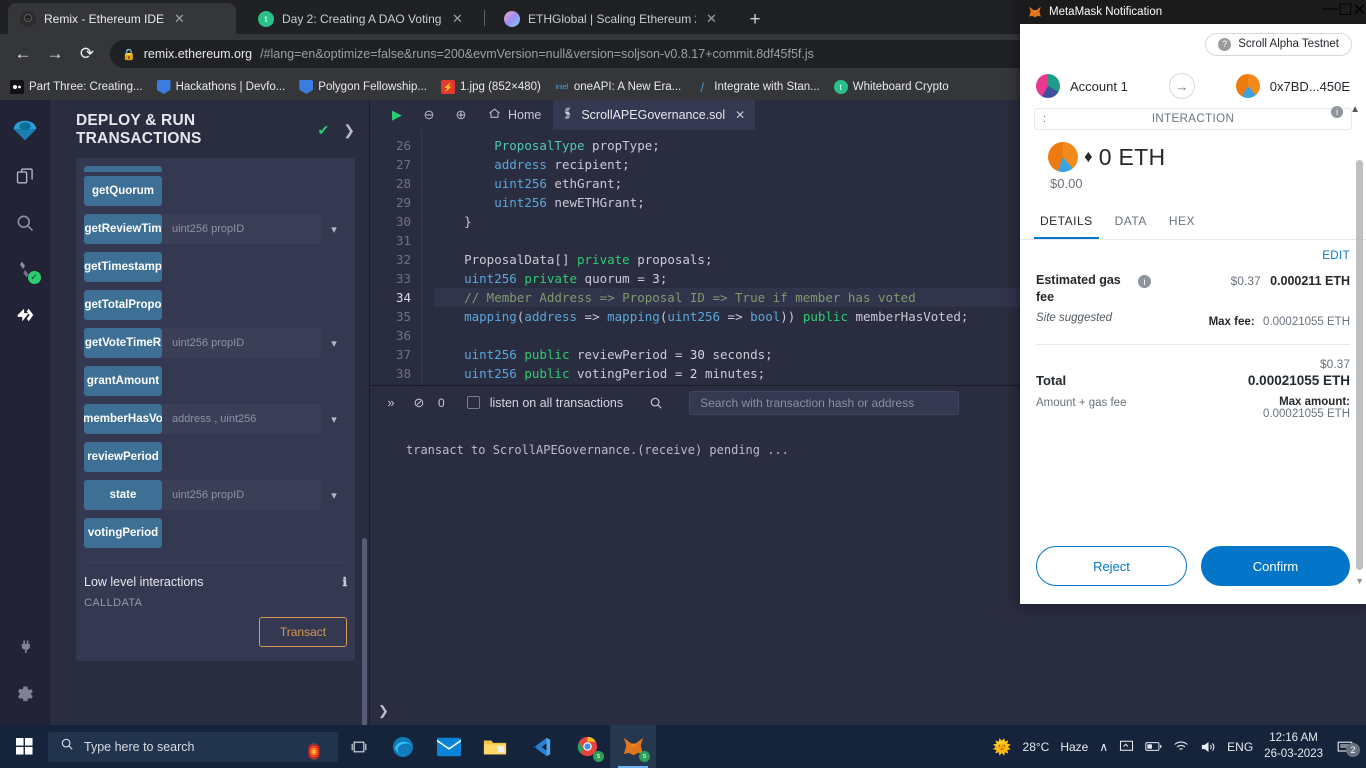 This screenshot has width=1366, height=768. What do you see at coordinates (25, 131) in the screenshot?
I see `remix-logo-icon` at bounding box center [25, 131].